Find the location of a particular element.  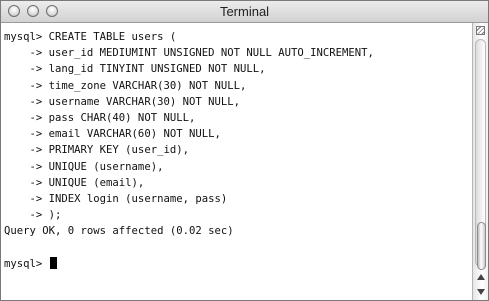

terminal-line: -> UNIQUE (username), is located at coordinates (84, 166).